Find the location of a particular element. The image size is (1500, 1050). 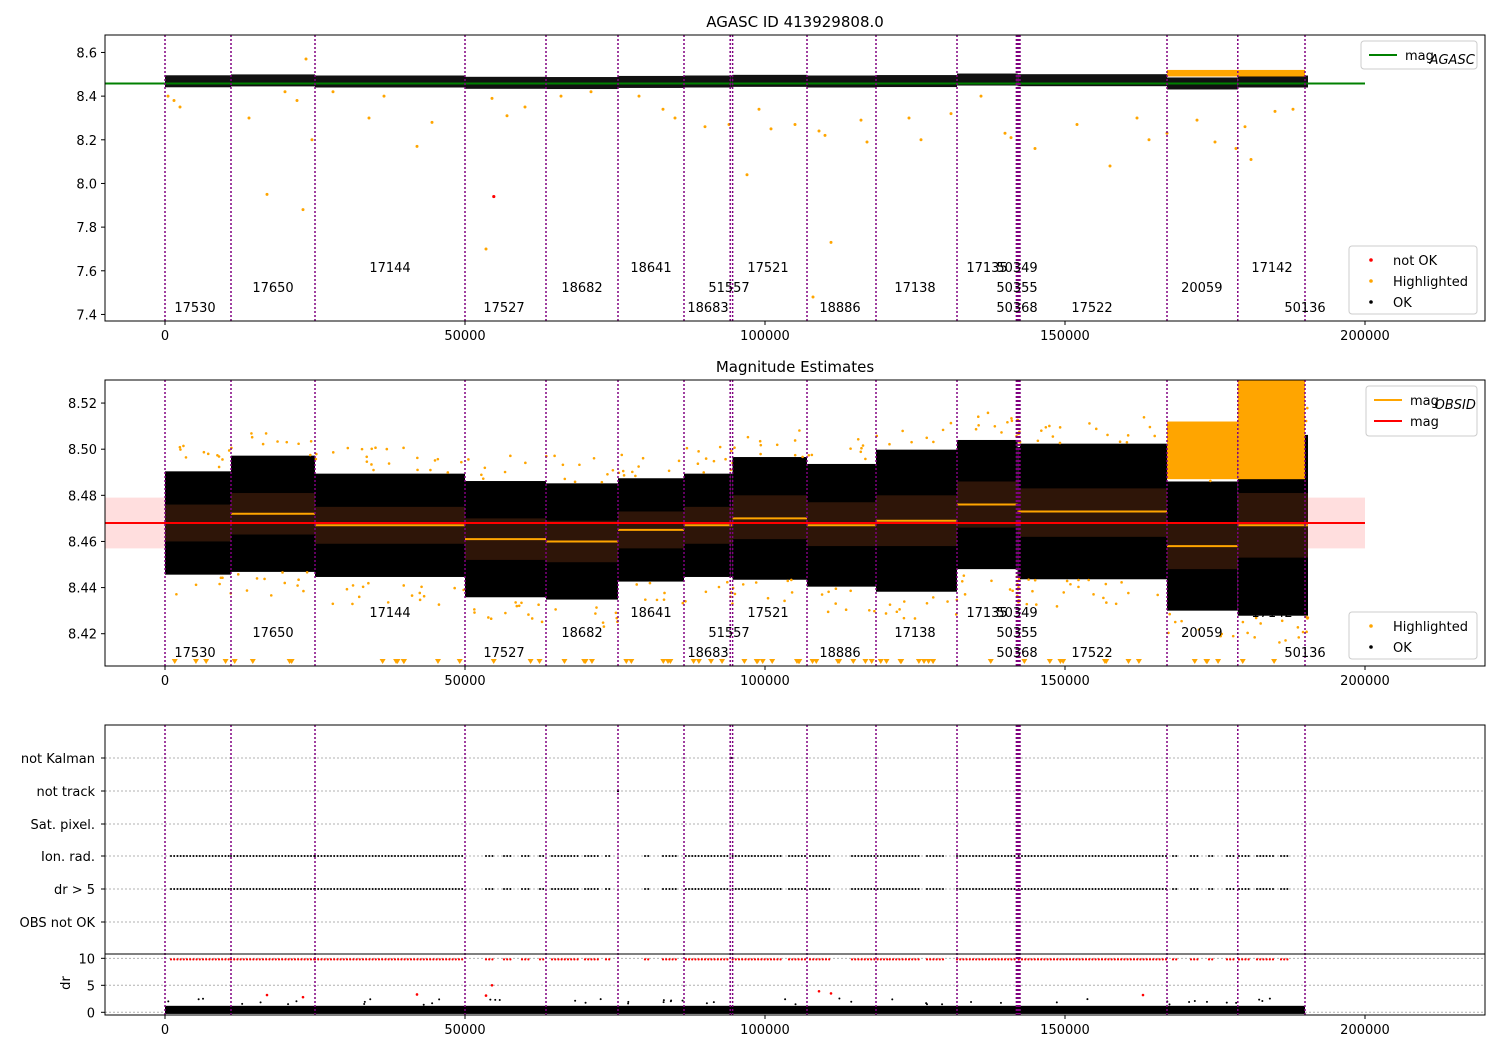

obsid-label: 17527 is located at coordinates (503, 653).